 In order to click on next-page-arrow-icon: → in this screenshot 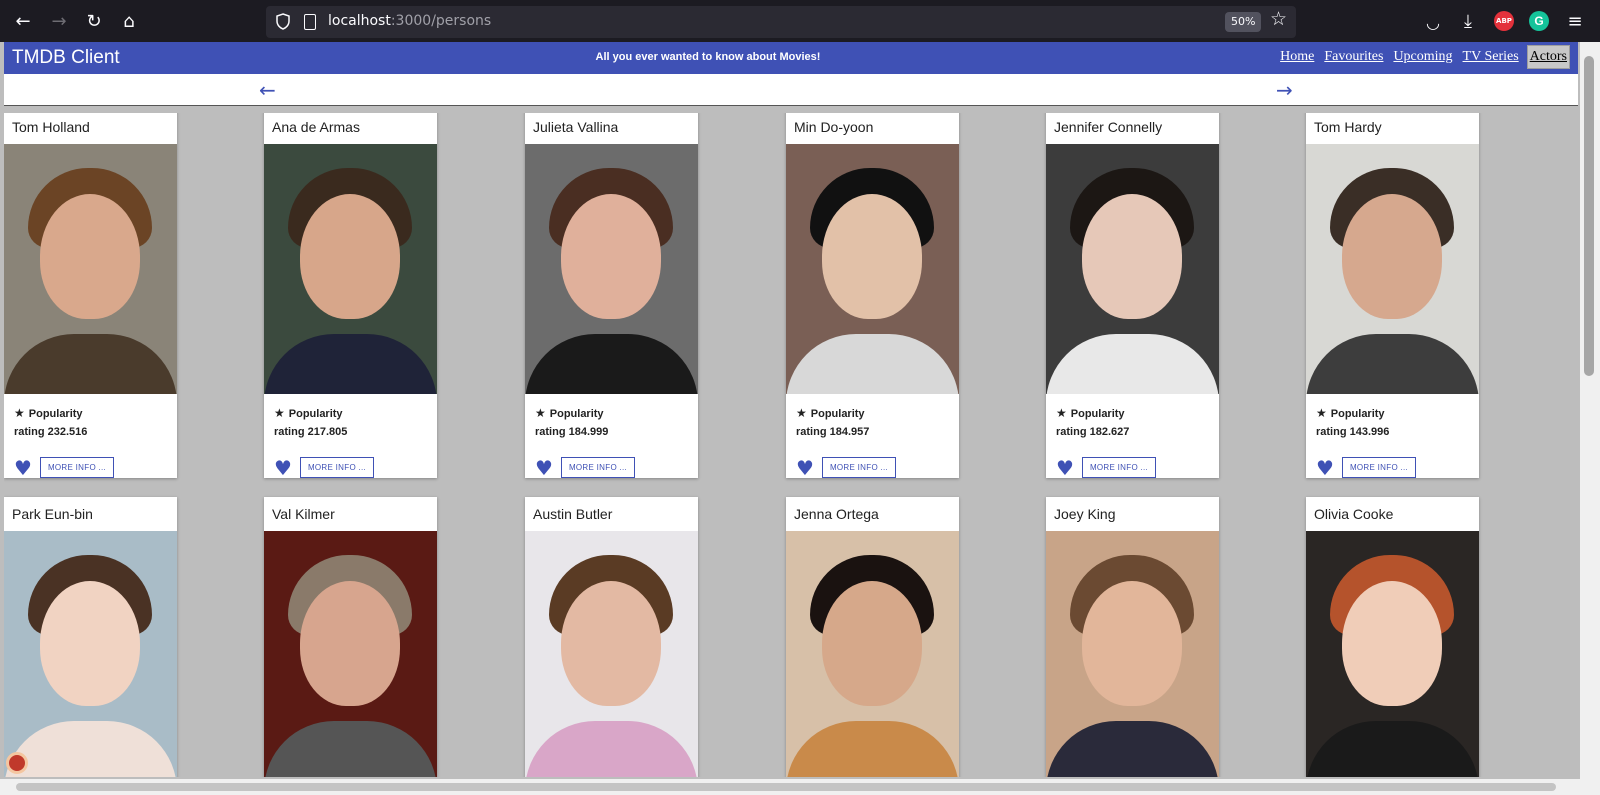, I will do `click(1284, 90)`.